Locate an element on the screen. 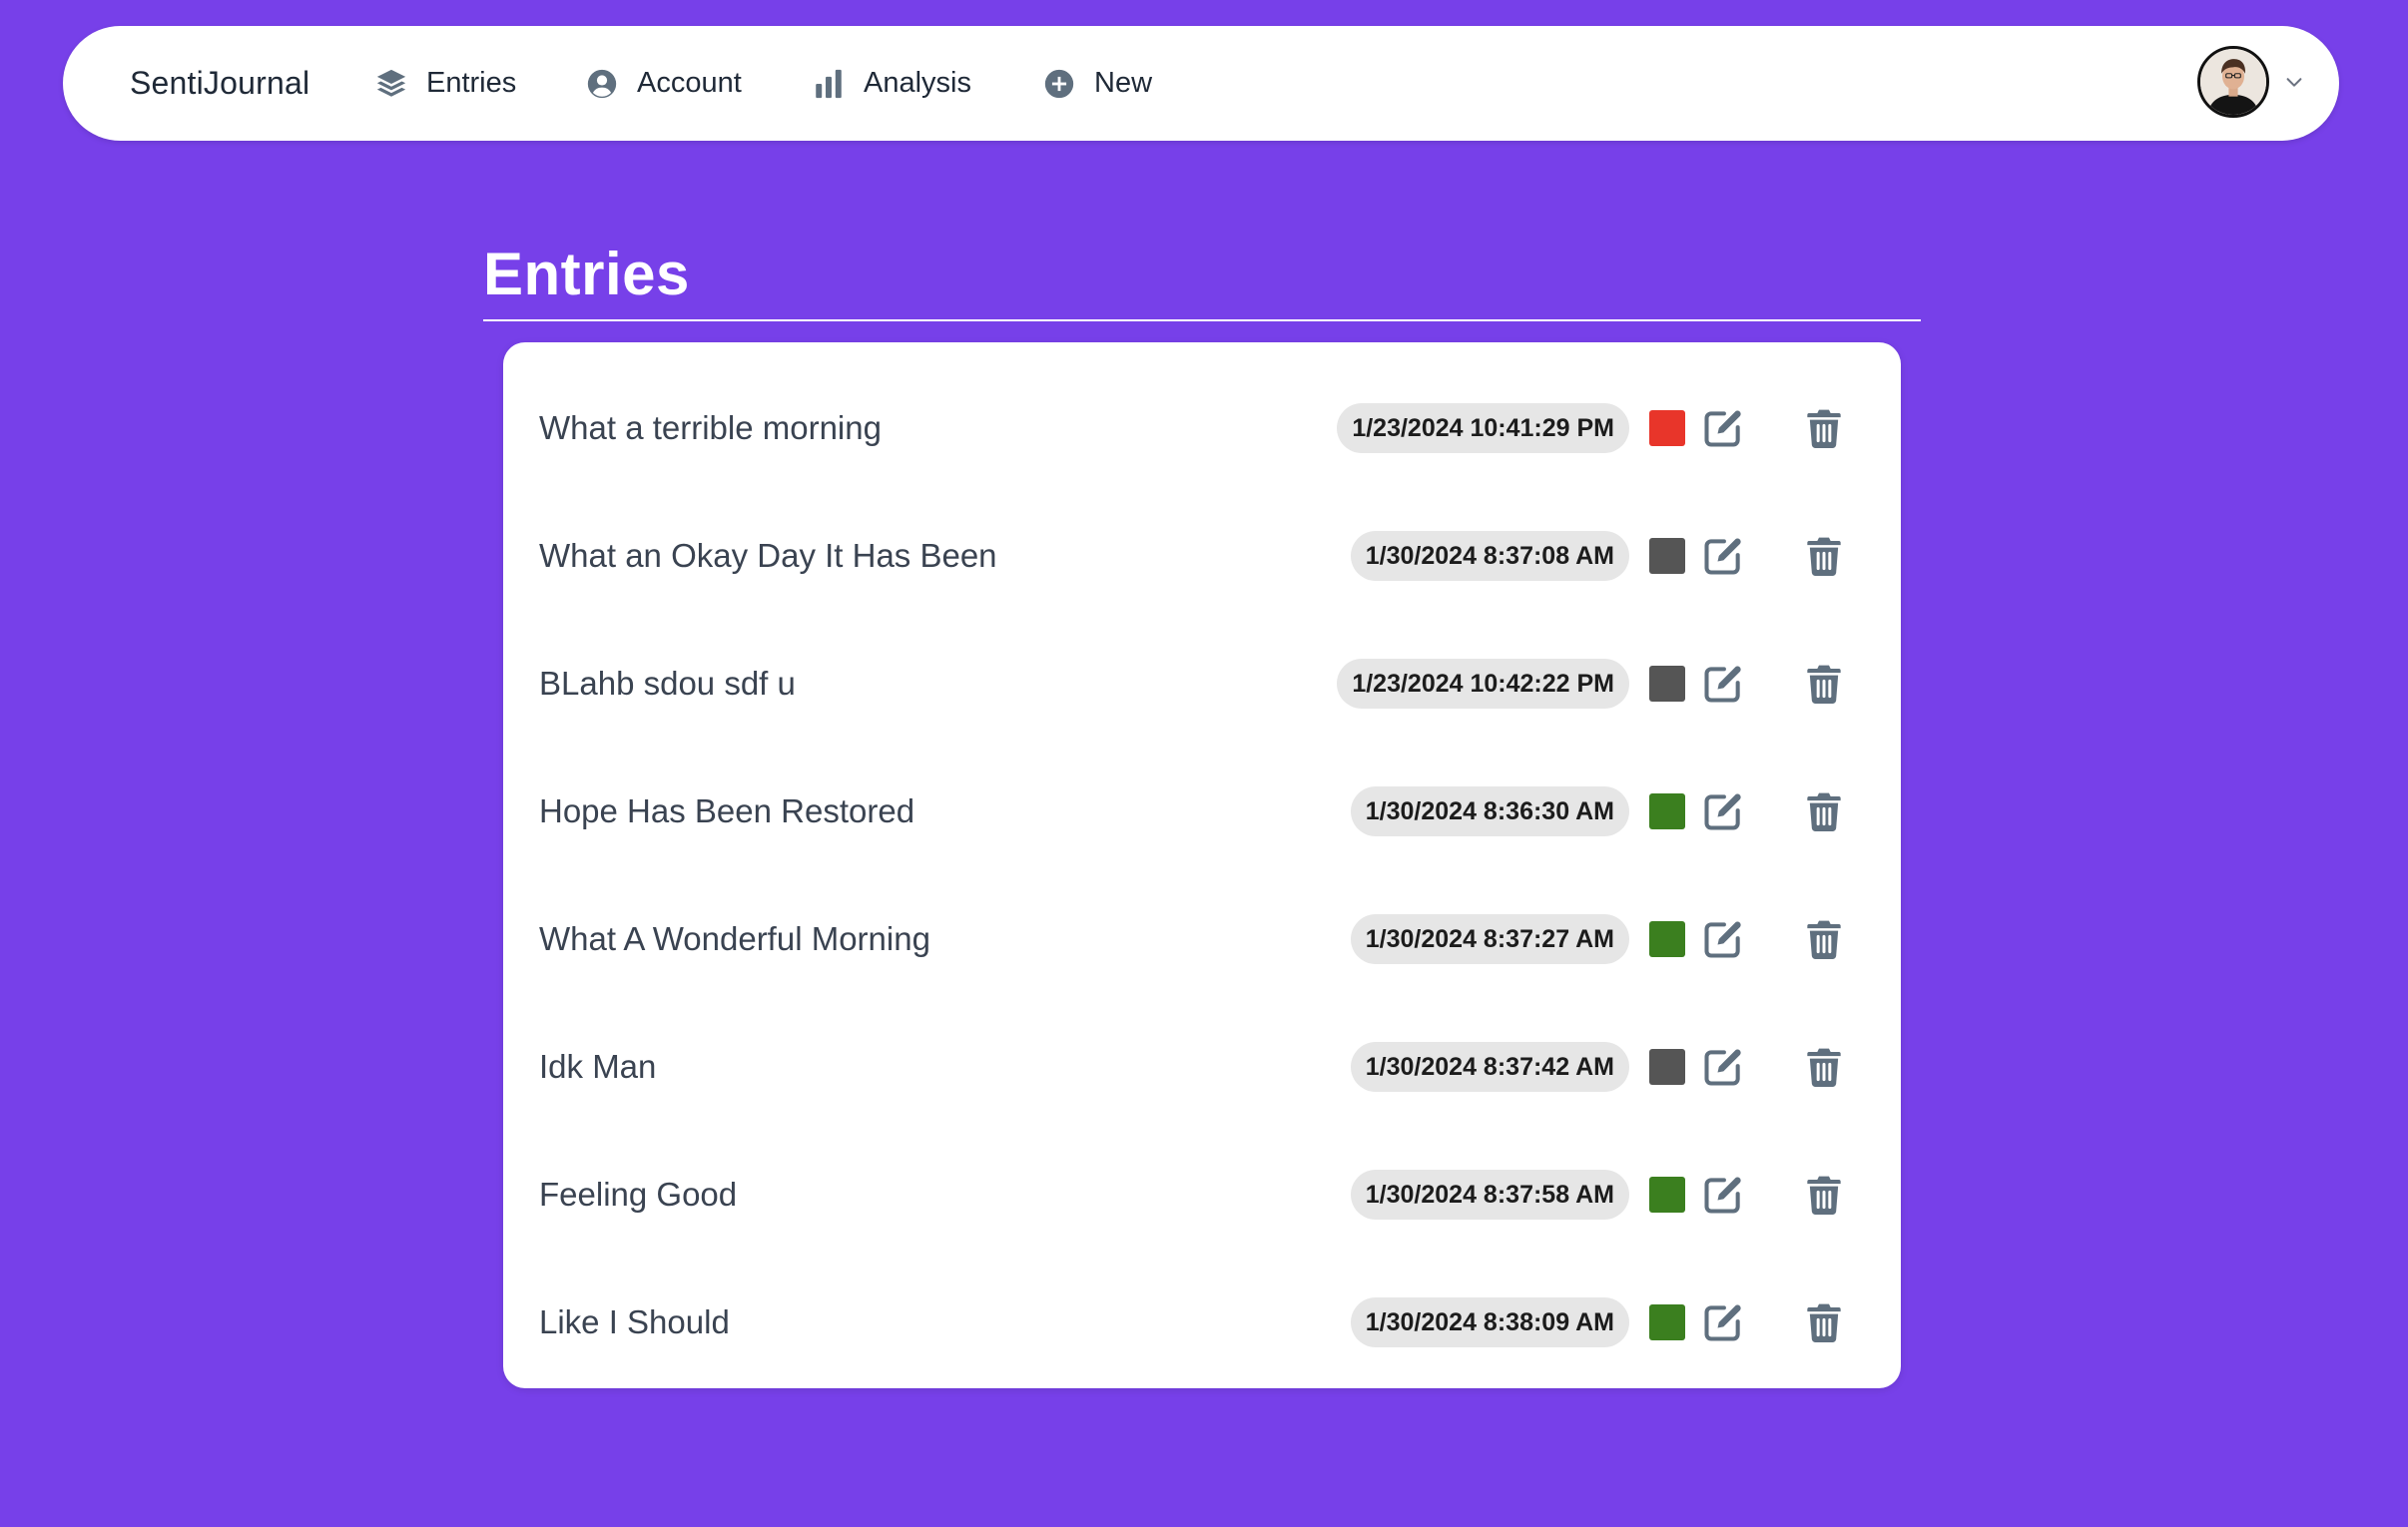 The height and width of the screenshot is (1527, 2408). nav-item-label: New is located at coordinates (1123, 83).